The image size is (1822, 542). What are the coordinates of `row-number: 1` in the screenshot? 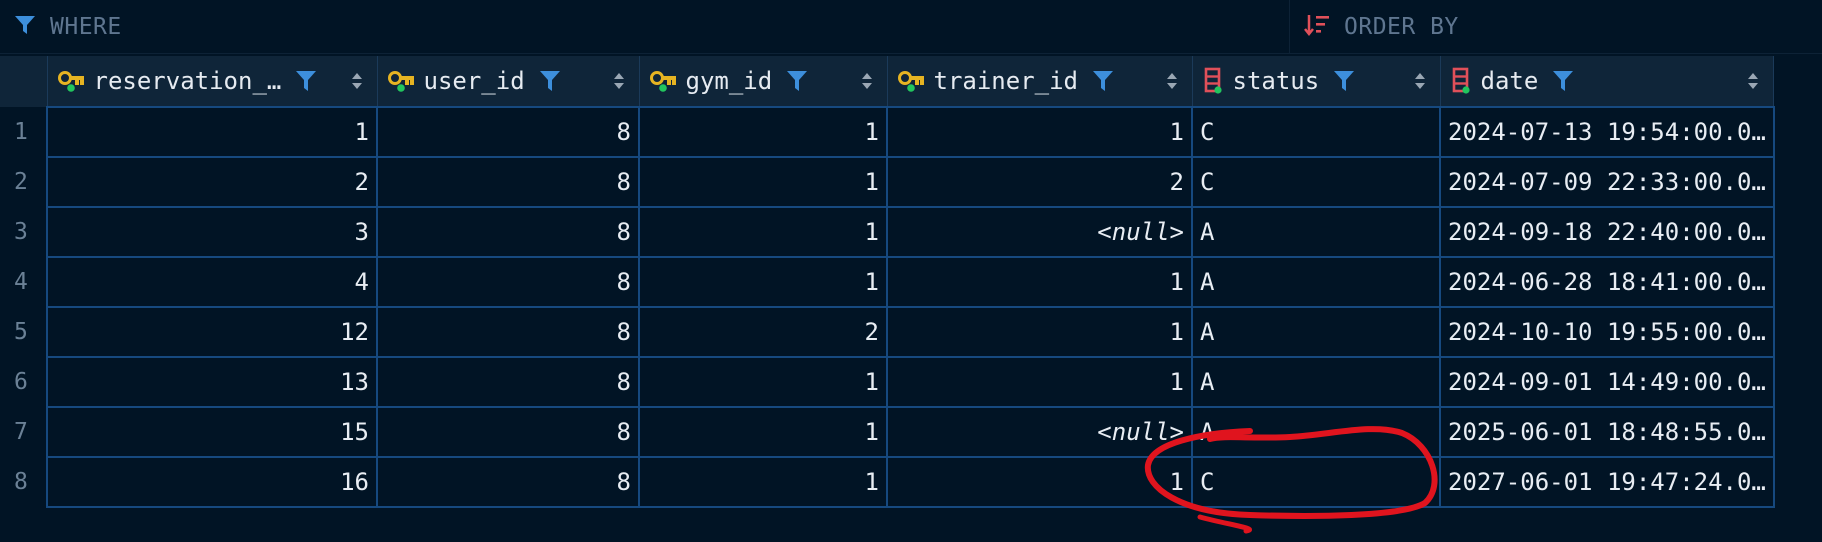 It's located at (24, 132).